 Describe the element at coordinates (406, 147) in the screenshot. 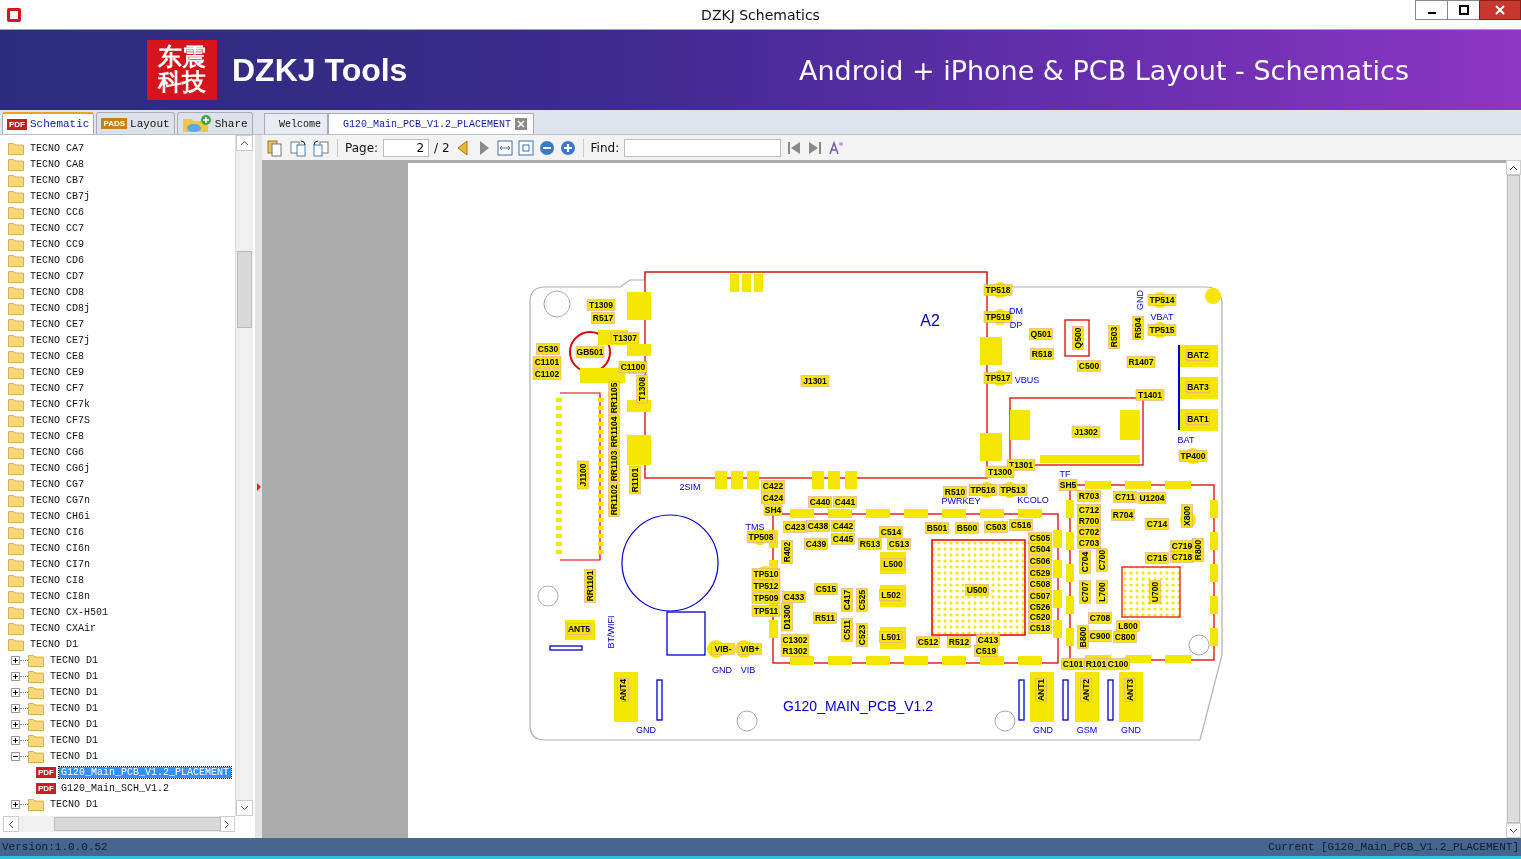

I see `page-field: 2` at that location.